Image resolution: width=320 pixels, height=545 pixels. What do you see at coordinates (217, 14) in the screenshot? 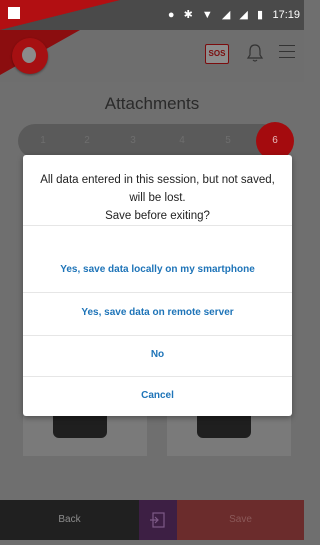
I see `status-icons: ● ✱ ▼ ◢ ◢ ▮` at bounding box center [217, 14].